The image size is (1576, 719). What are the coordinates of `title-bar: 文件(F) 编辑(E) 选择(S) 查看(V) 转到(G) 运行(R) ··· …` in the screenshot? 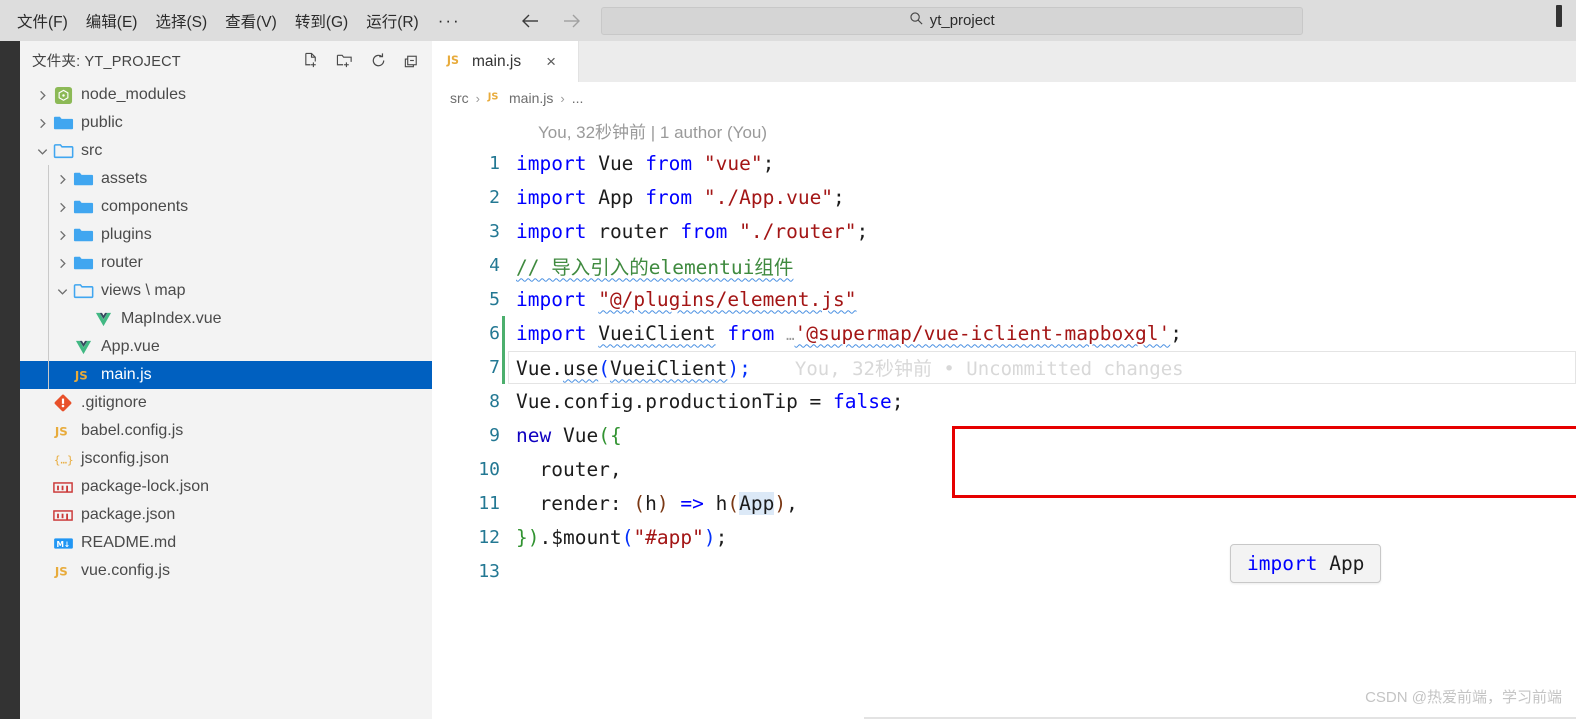 It's located at (788, 20).